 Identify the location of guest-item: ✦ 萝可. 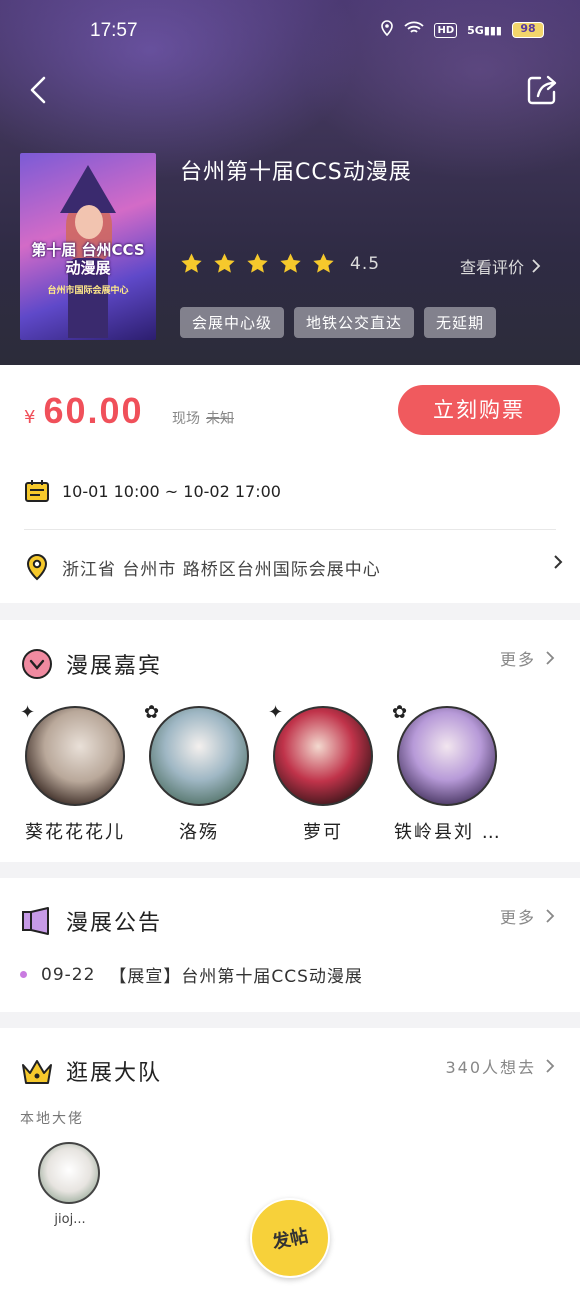
(322, 773).